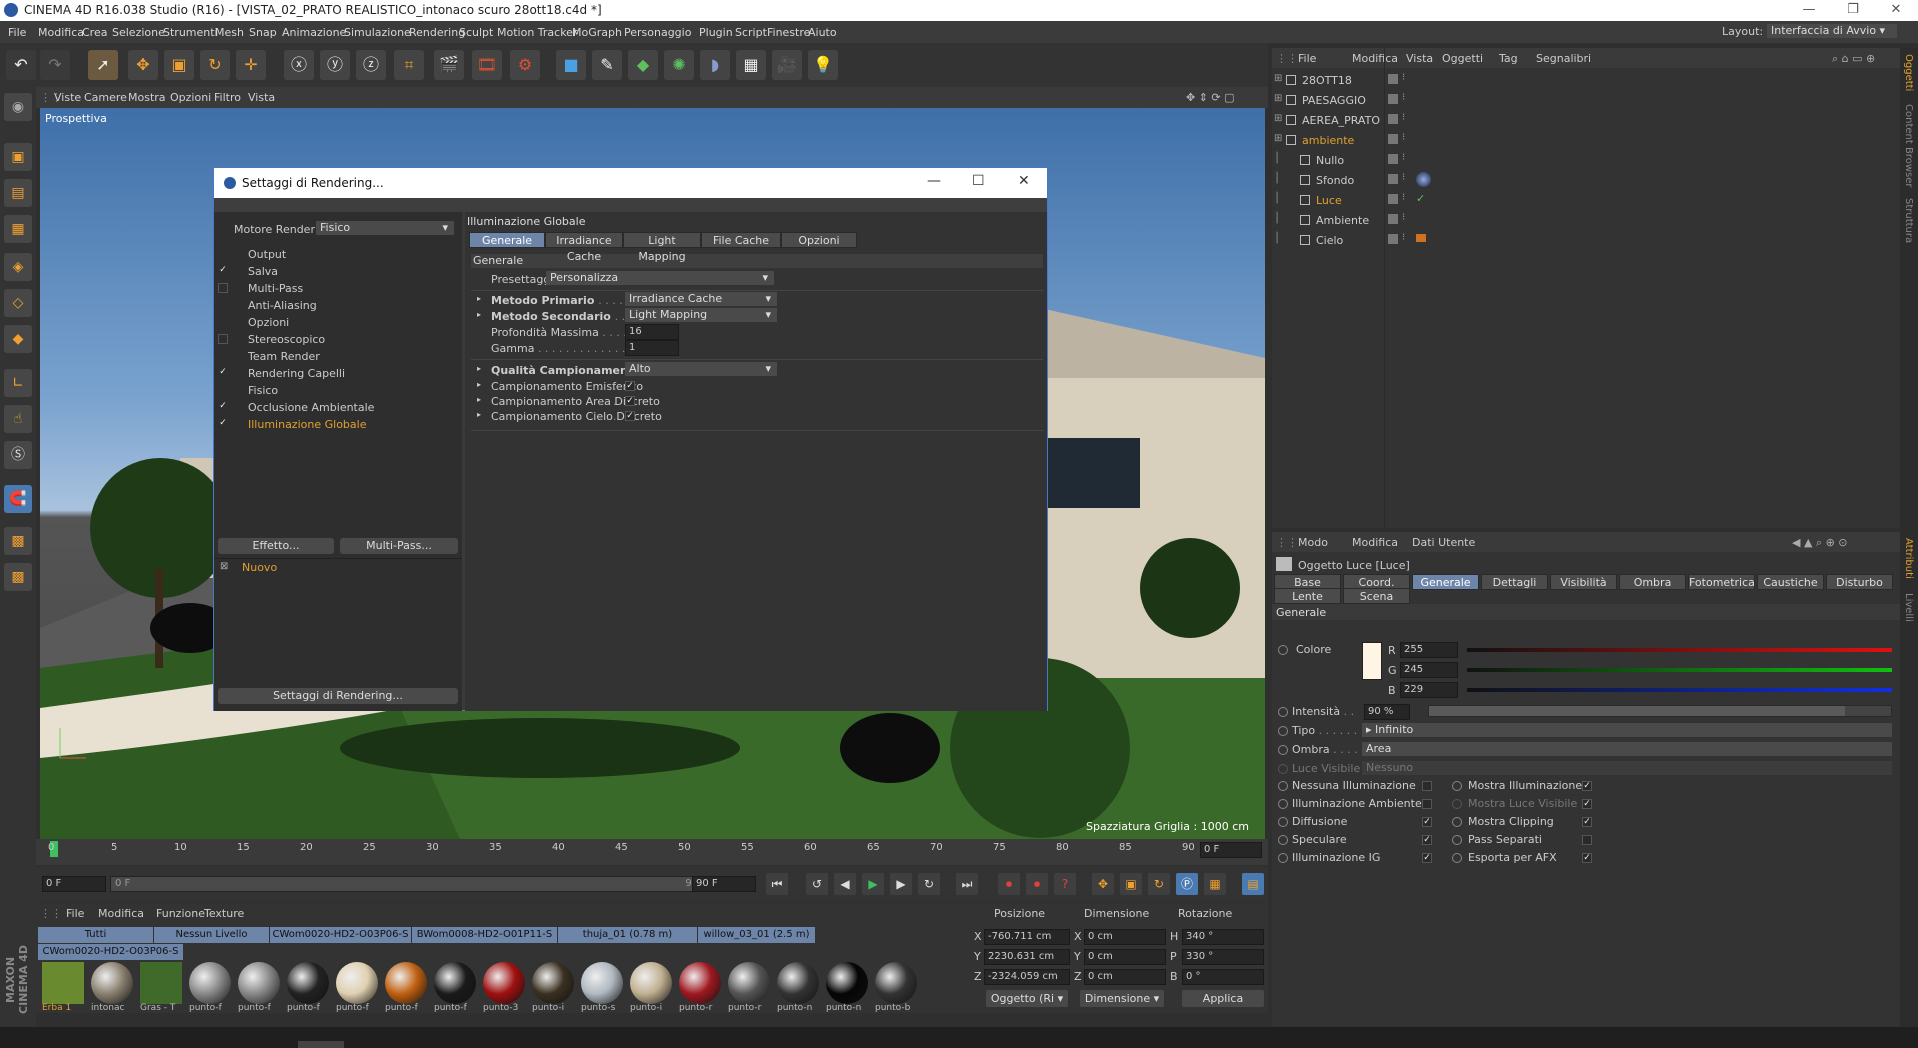  I want to click on menu-mograph: MoGraph, so click(597, 32).